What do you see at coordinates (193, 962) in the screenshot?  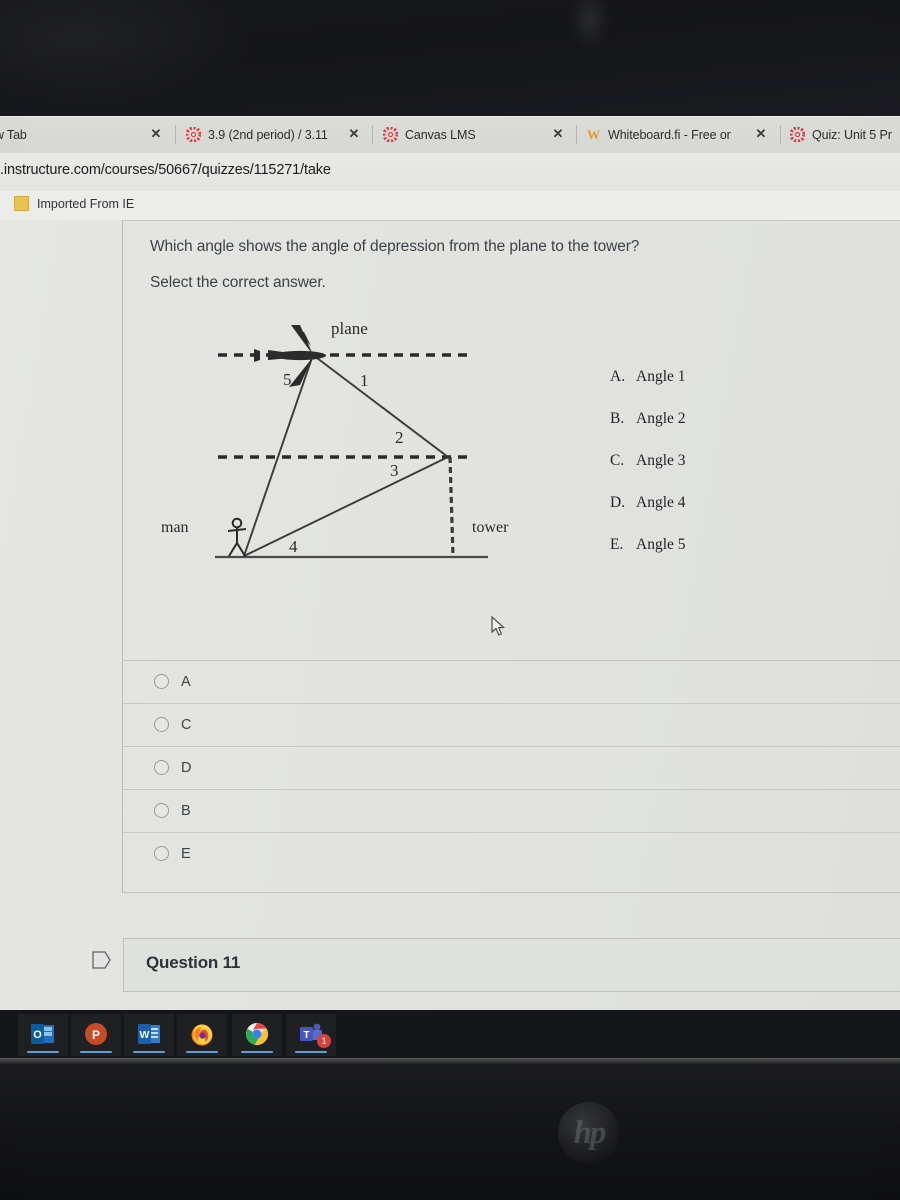 I see `question-11-title: Question 11` at bounding box center [193, 962].